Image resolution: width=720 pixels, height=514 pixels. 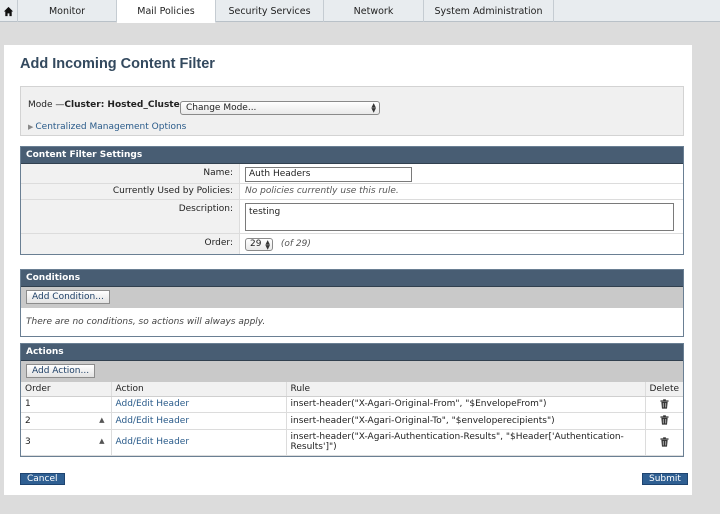 What do you see at coordinates (322, 191) in the screenshot?
I see `used-value: No policies currently use this rule.` at bounding box center [322, 191].